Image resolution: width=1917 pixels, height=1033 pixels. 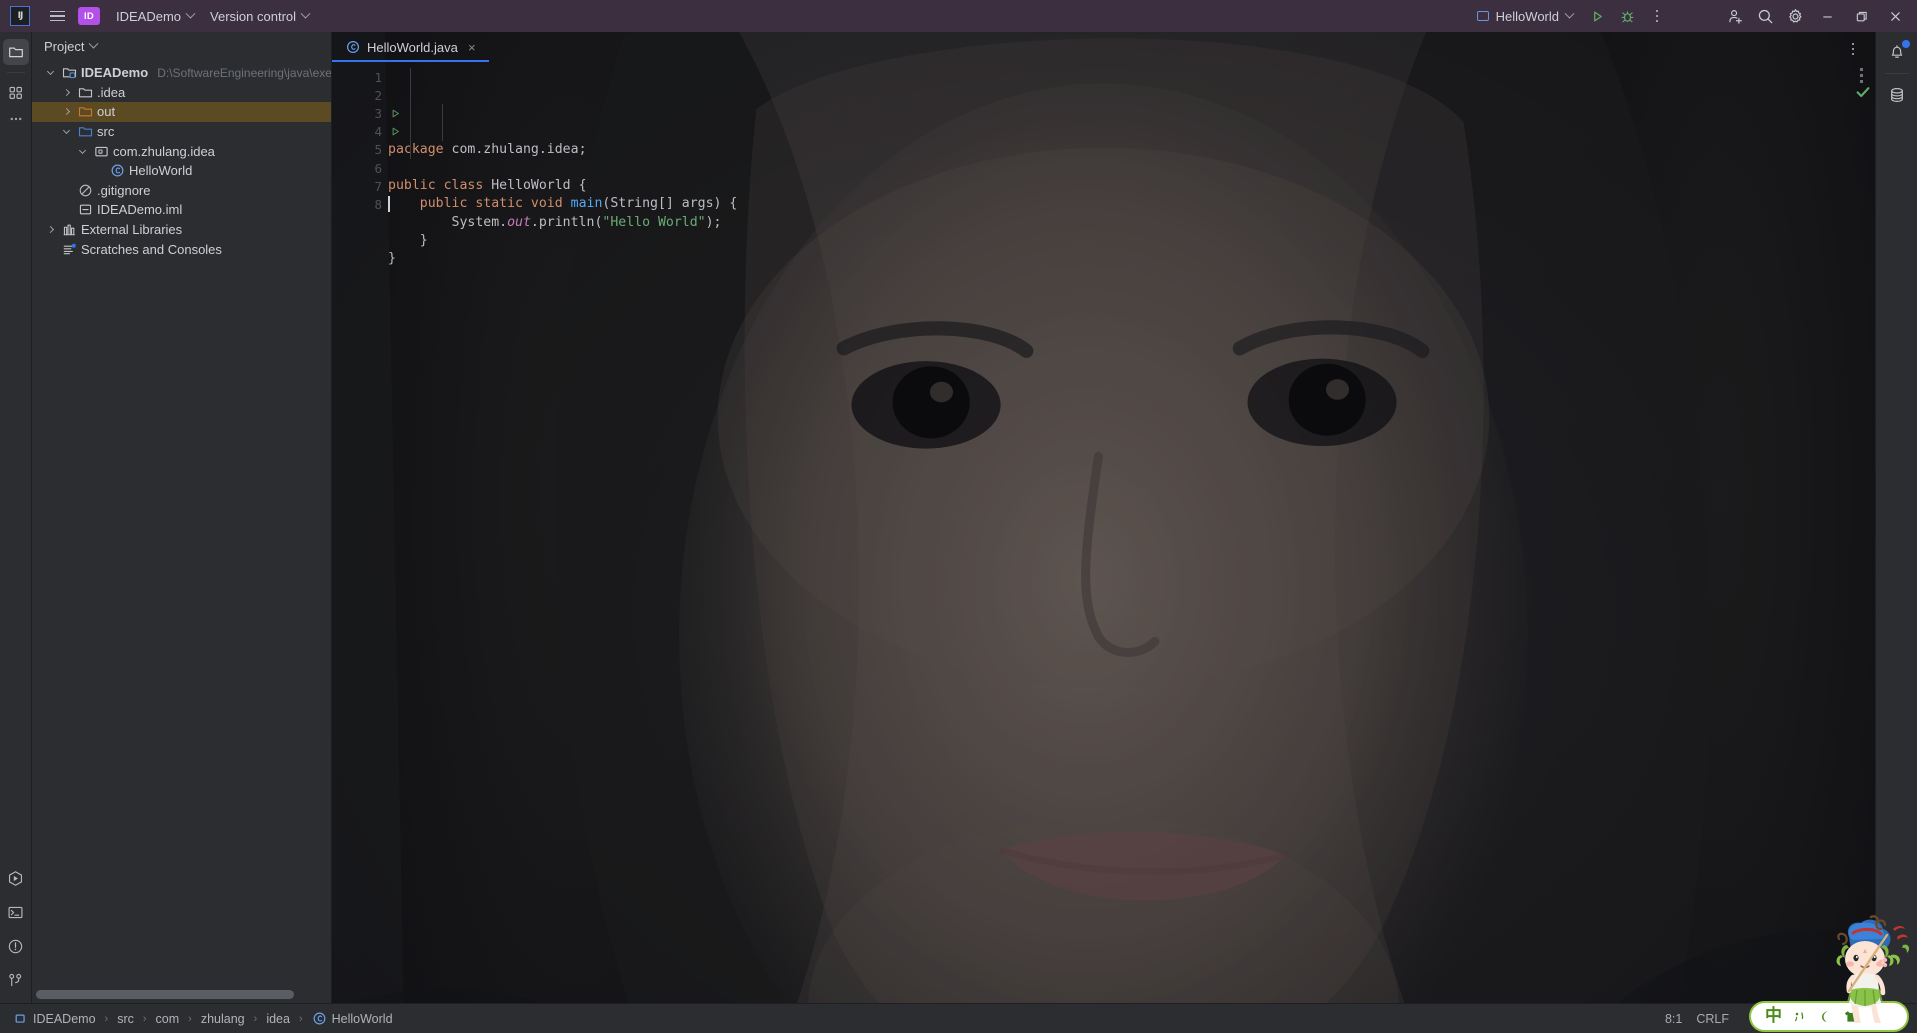 What do you see at coordinates (360, 95) in the screenshot?
I see `gutter-line-2: 2` at bounding box center [360, 95].